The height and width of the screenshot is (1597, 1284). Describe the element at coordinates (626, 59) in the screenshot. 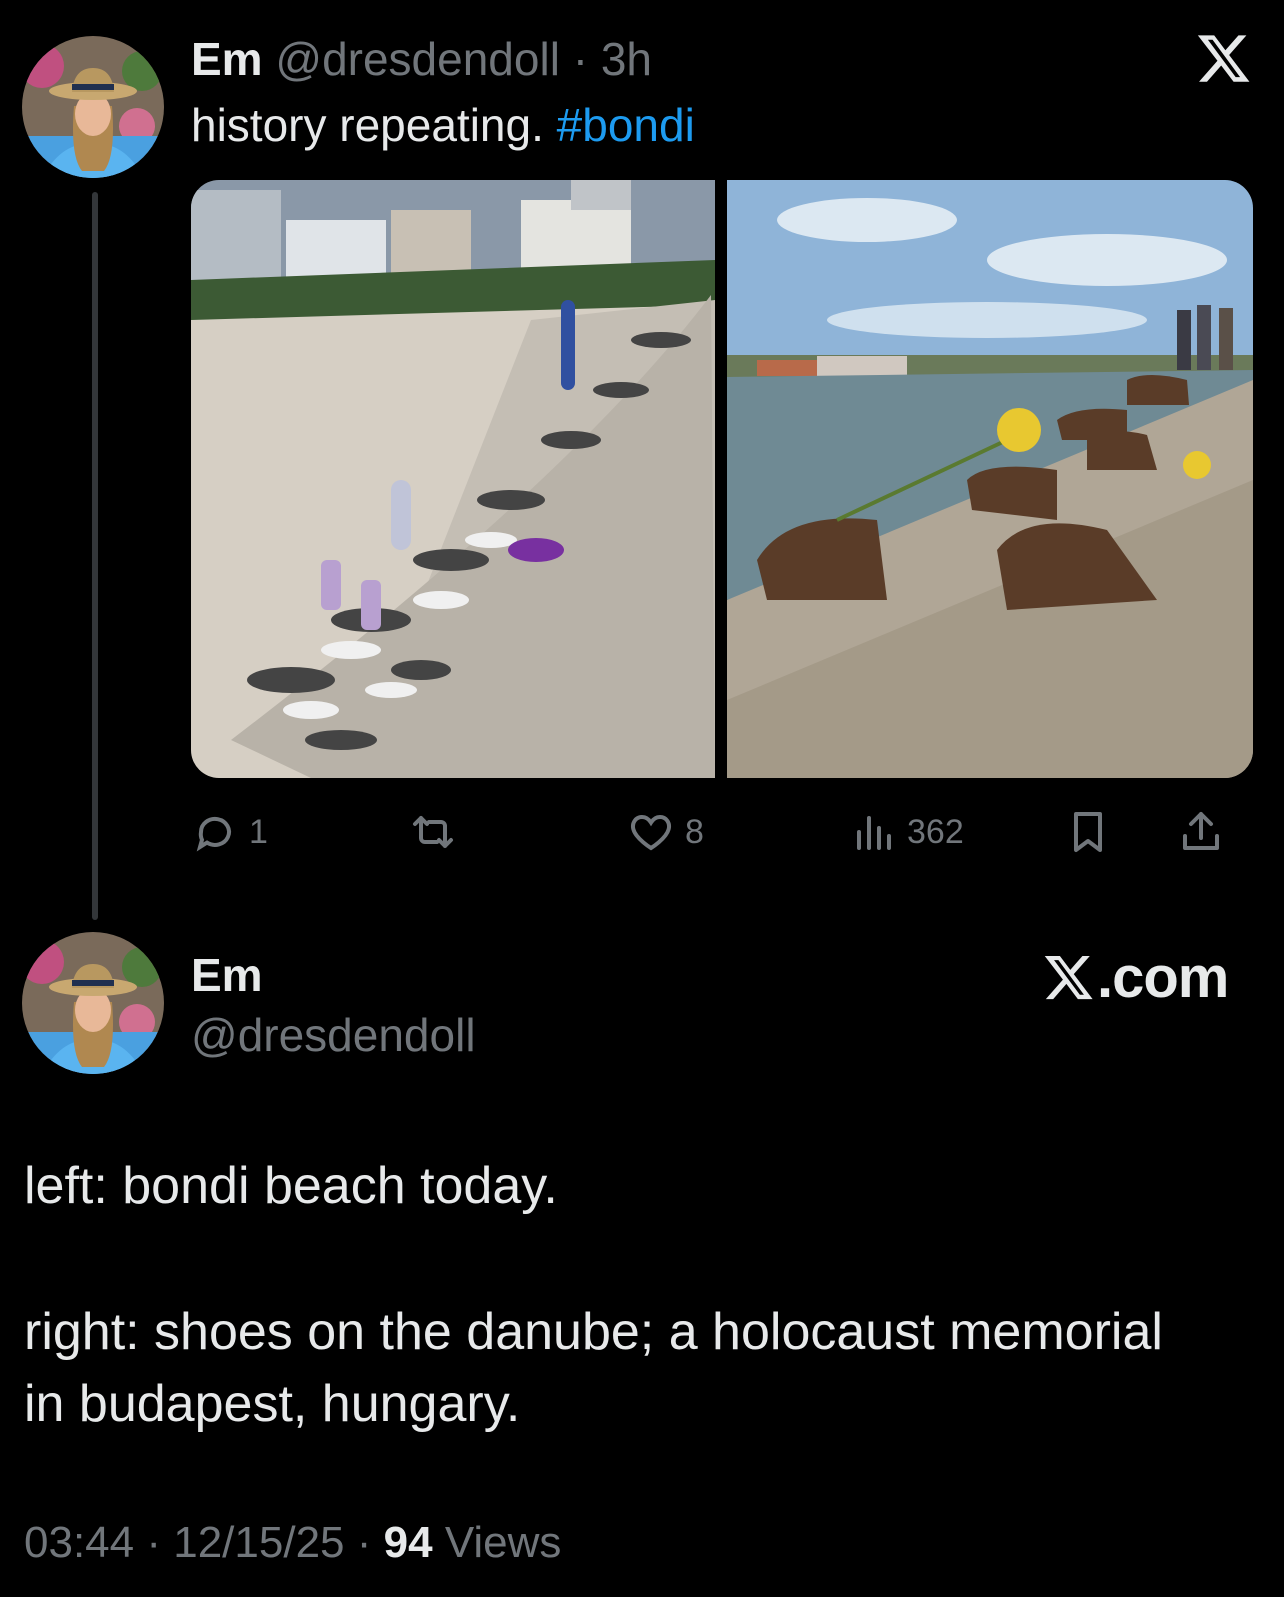

I see `timestamp: 3h` at that location.